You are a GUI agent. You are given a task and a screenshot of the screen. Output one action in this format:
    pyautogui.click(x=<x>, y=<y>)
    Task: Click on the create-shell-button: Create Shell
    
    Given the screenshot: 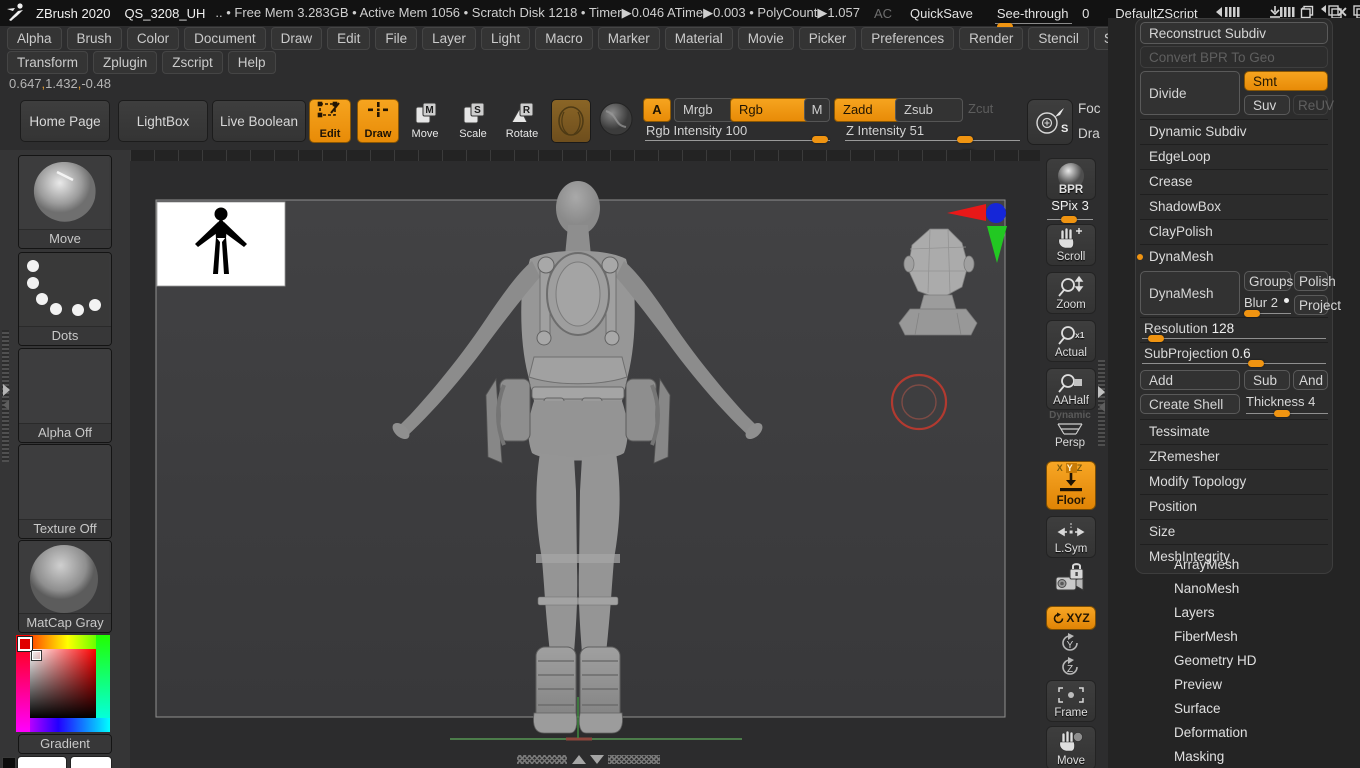 What is the action you would take?
    pyautogui.click(x=1190, y=404)
    